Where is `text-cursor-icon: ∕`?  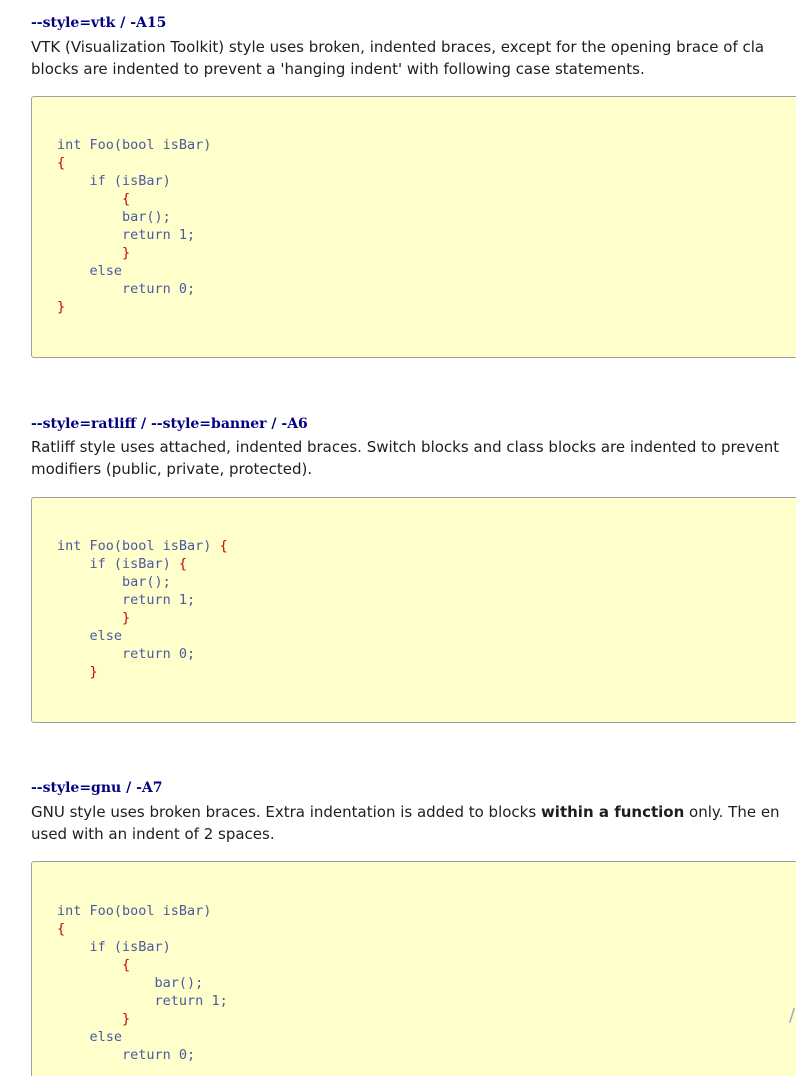 text-cursor-icon: ∕ is located at coordinates (792, 1015).